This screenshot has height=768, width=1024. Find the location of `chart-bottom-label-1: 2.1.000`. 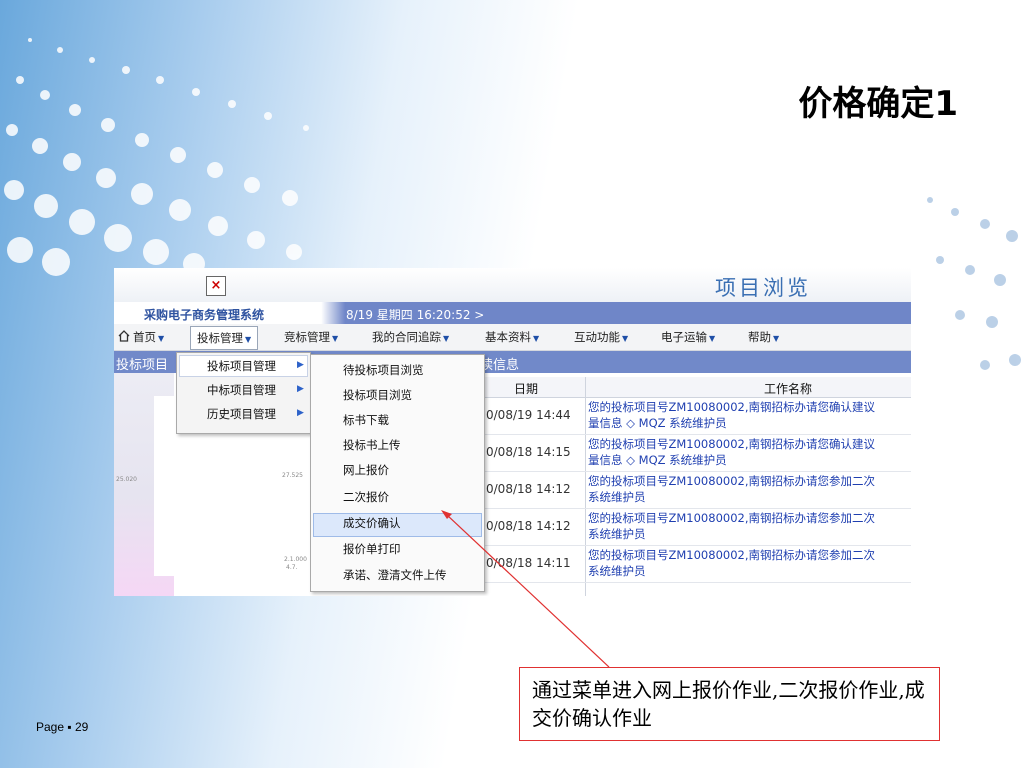

chart-bottom-label-1: 2.1.000 is located at coordinates (295, 559).